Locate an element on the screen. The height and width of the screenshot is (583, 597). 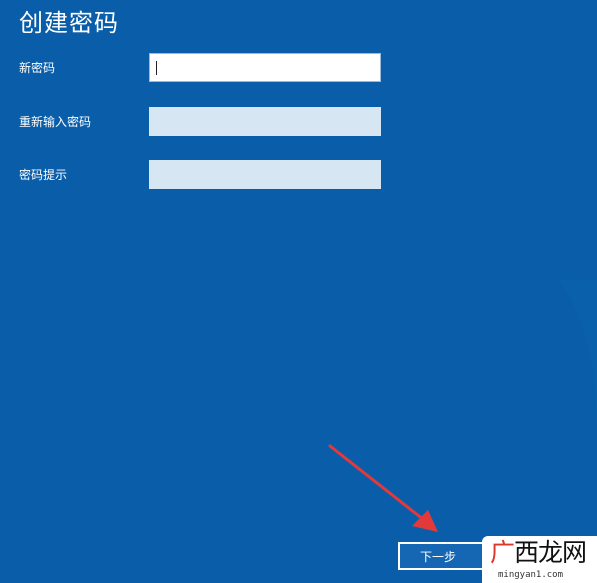
arrow-shaft is located at coordinates (377, 483).